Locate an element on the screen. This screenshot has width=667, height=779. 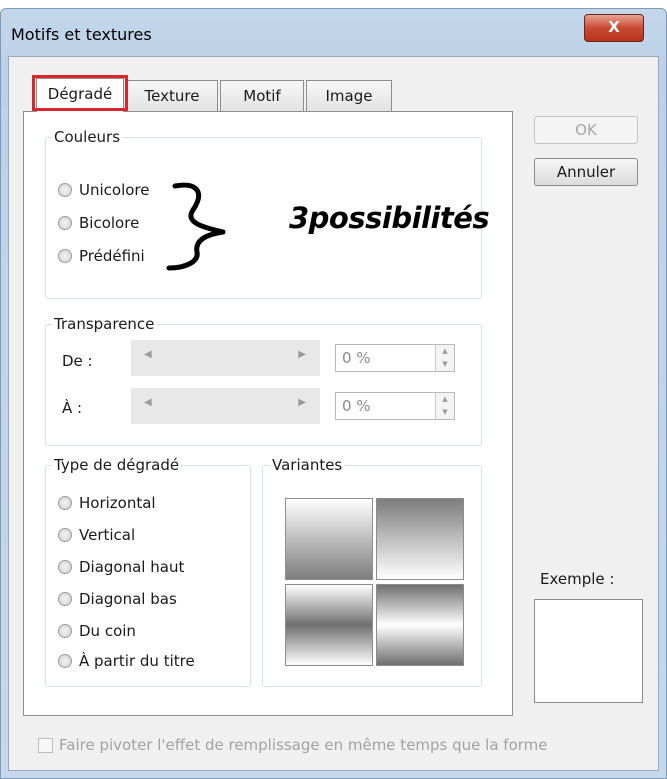
radio-diagonal-haut-label: Diagonal haut is located at coordinates (132, 567).